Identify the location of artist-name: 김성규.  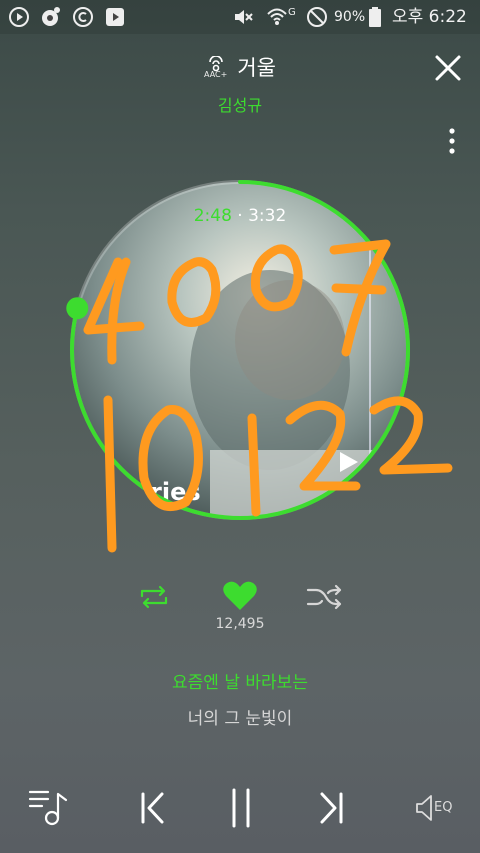
(240, 104).